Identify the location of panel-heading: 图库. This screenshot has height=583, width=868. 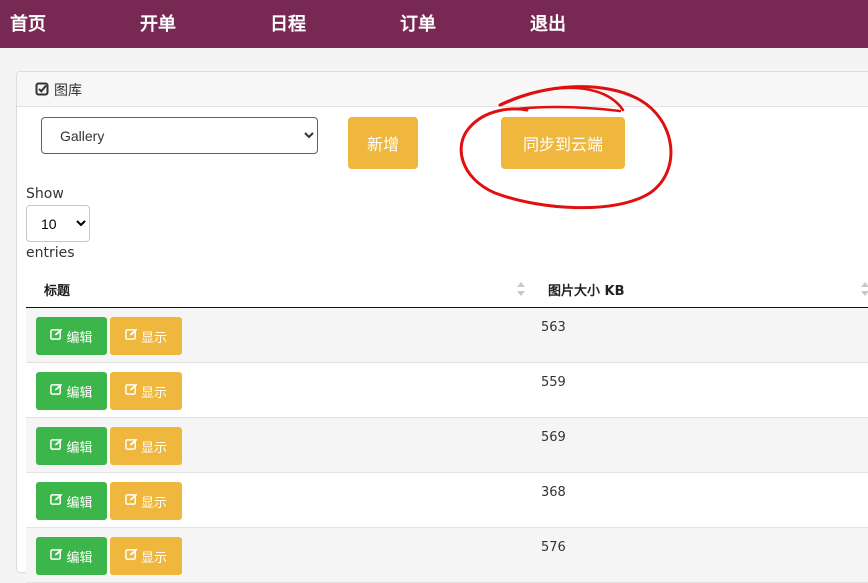
(442, 89).